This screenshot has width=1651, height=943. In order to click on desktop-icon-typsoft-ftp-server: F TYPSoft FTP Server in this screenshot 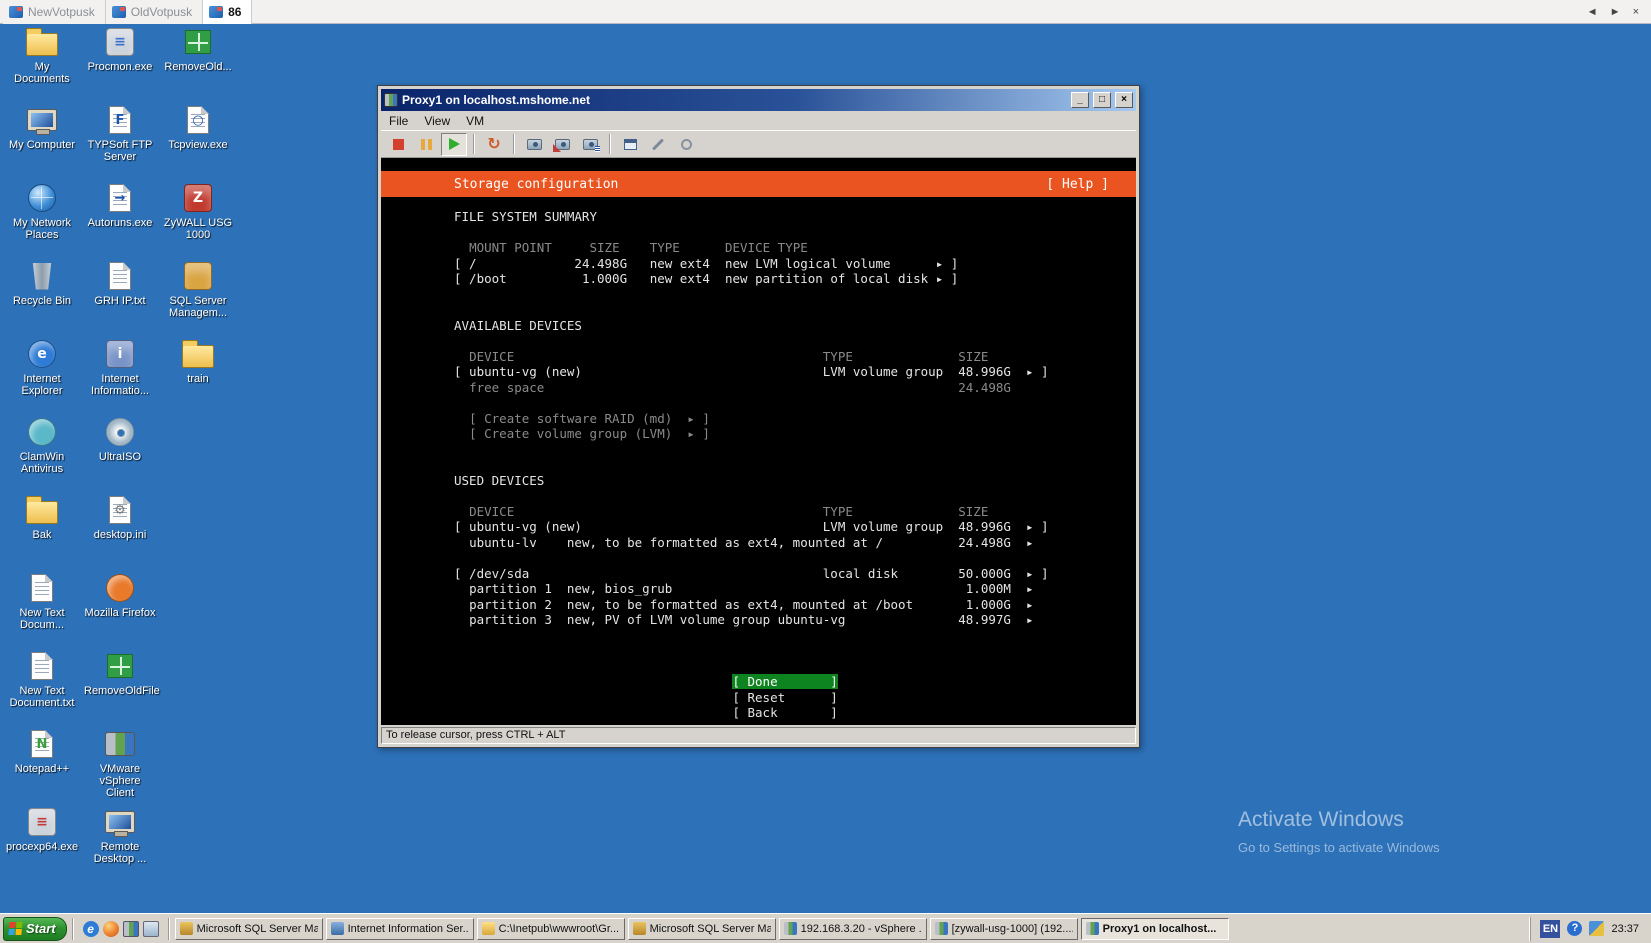, I will do `click(120, 133)`.